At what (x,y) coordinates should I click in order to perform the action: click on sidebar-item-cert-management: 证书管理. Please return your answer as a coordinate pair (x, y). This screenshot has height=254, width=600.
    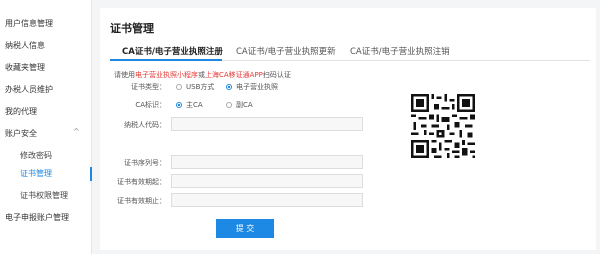
    Looking at the image, I should click on (46, 174).